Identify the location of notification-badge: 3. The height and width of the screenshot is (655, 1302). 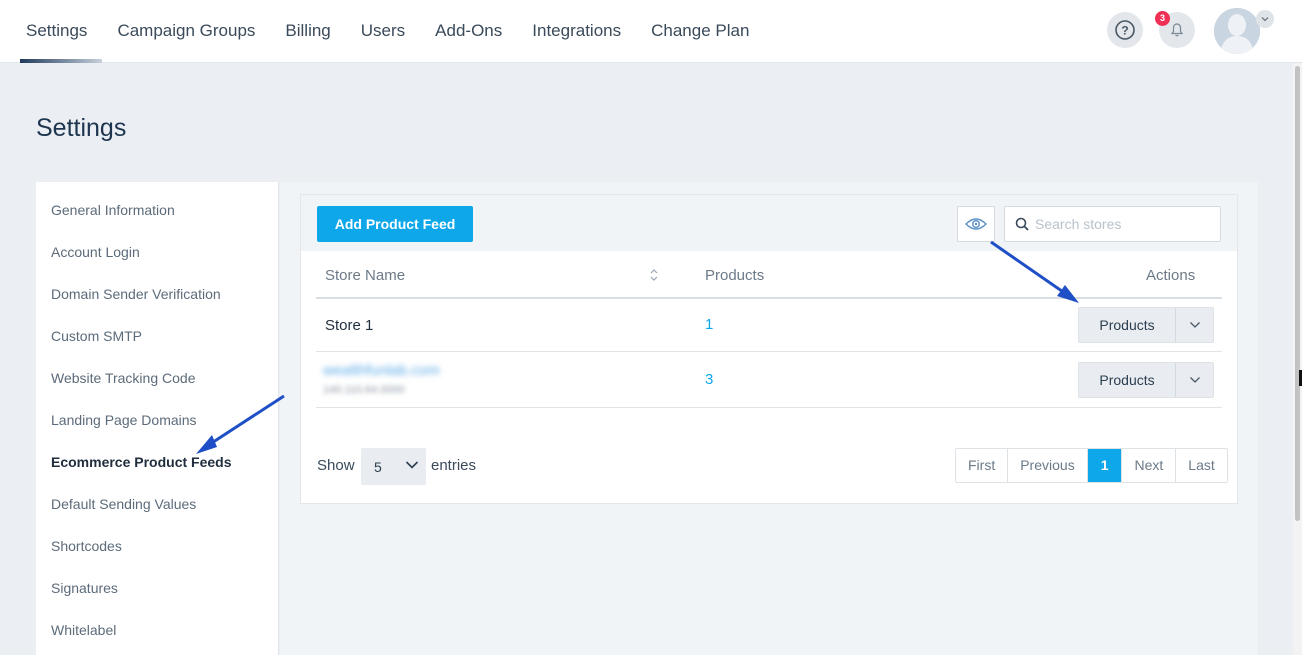
(1162, 18).